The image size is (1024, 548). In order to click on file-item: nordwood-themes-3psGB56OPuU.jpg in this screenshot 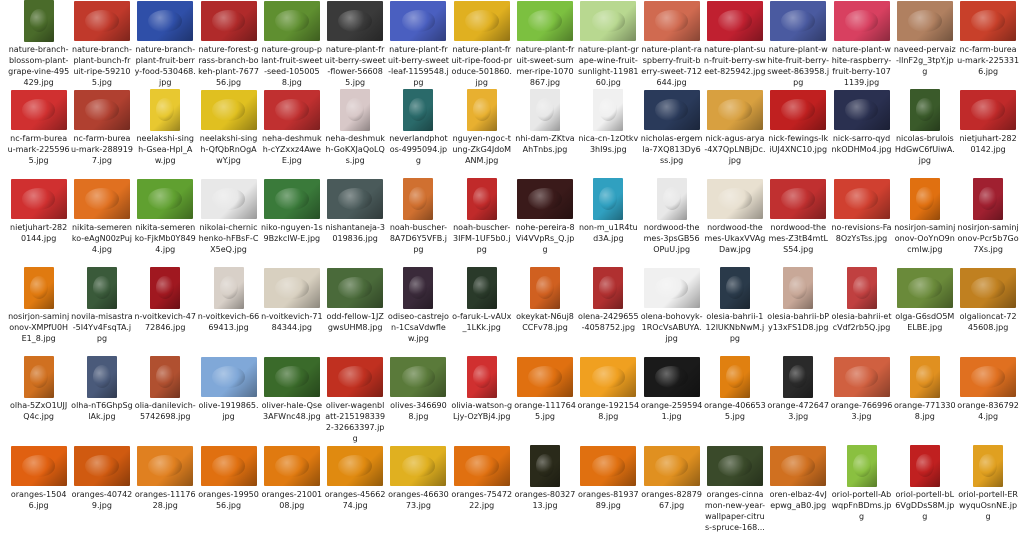, I will do `click(671, 222)`.